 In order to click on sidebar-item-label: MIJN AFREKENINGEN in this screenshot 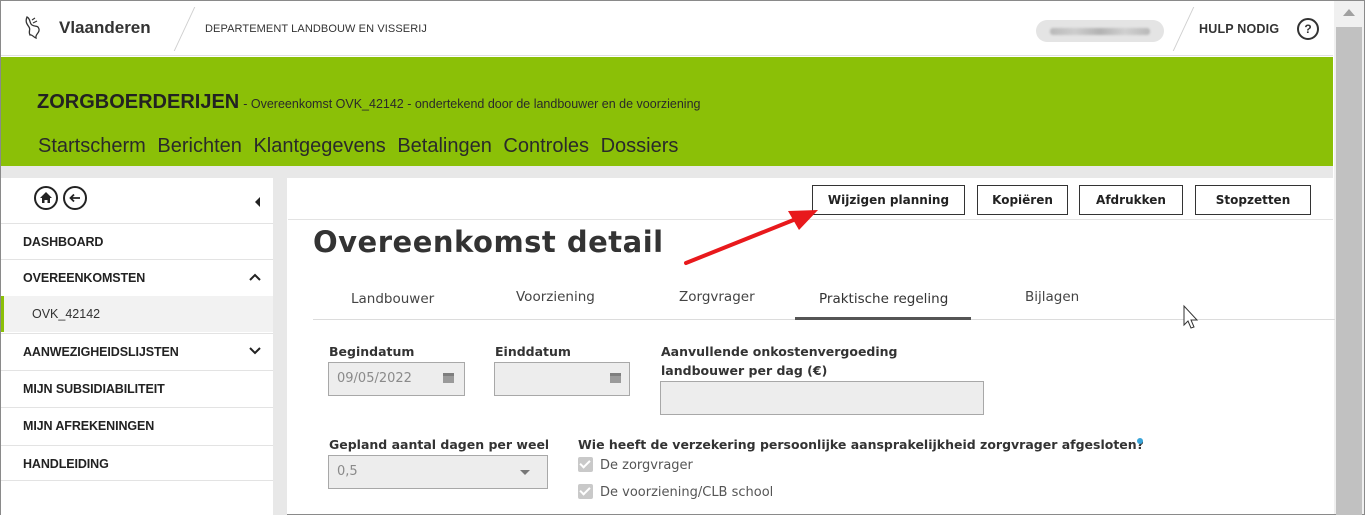, I will do `click(89, 426)`.